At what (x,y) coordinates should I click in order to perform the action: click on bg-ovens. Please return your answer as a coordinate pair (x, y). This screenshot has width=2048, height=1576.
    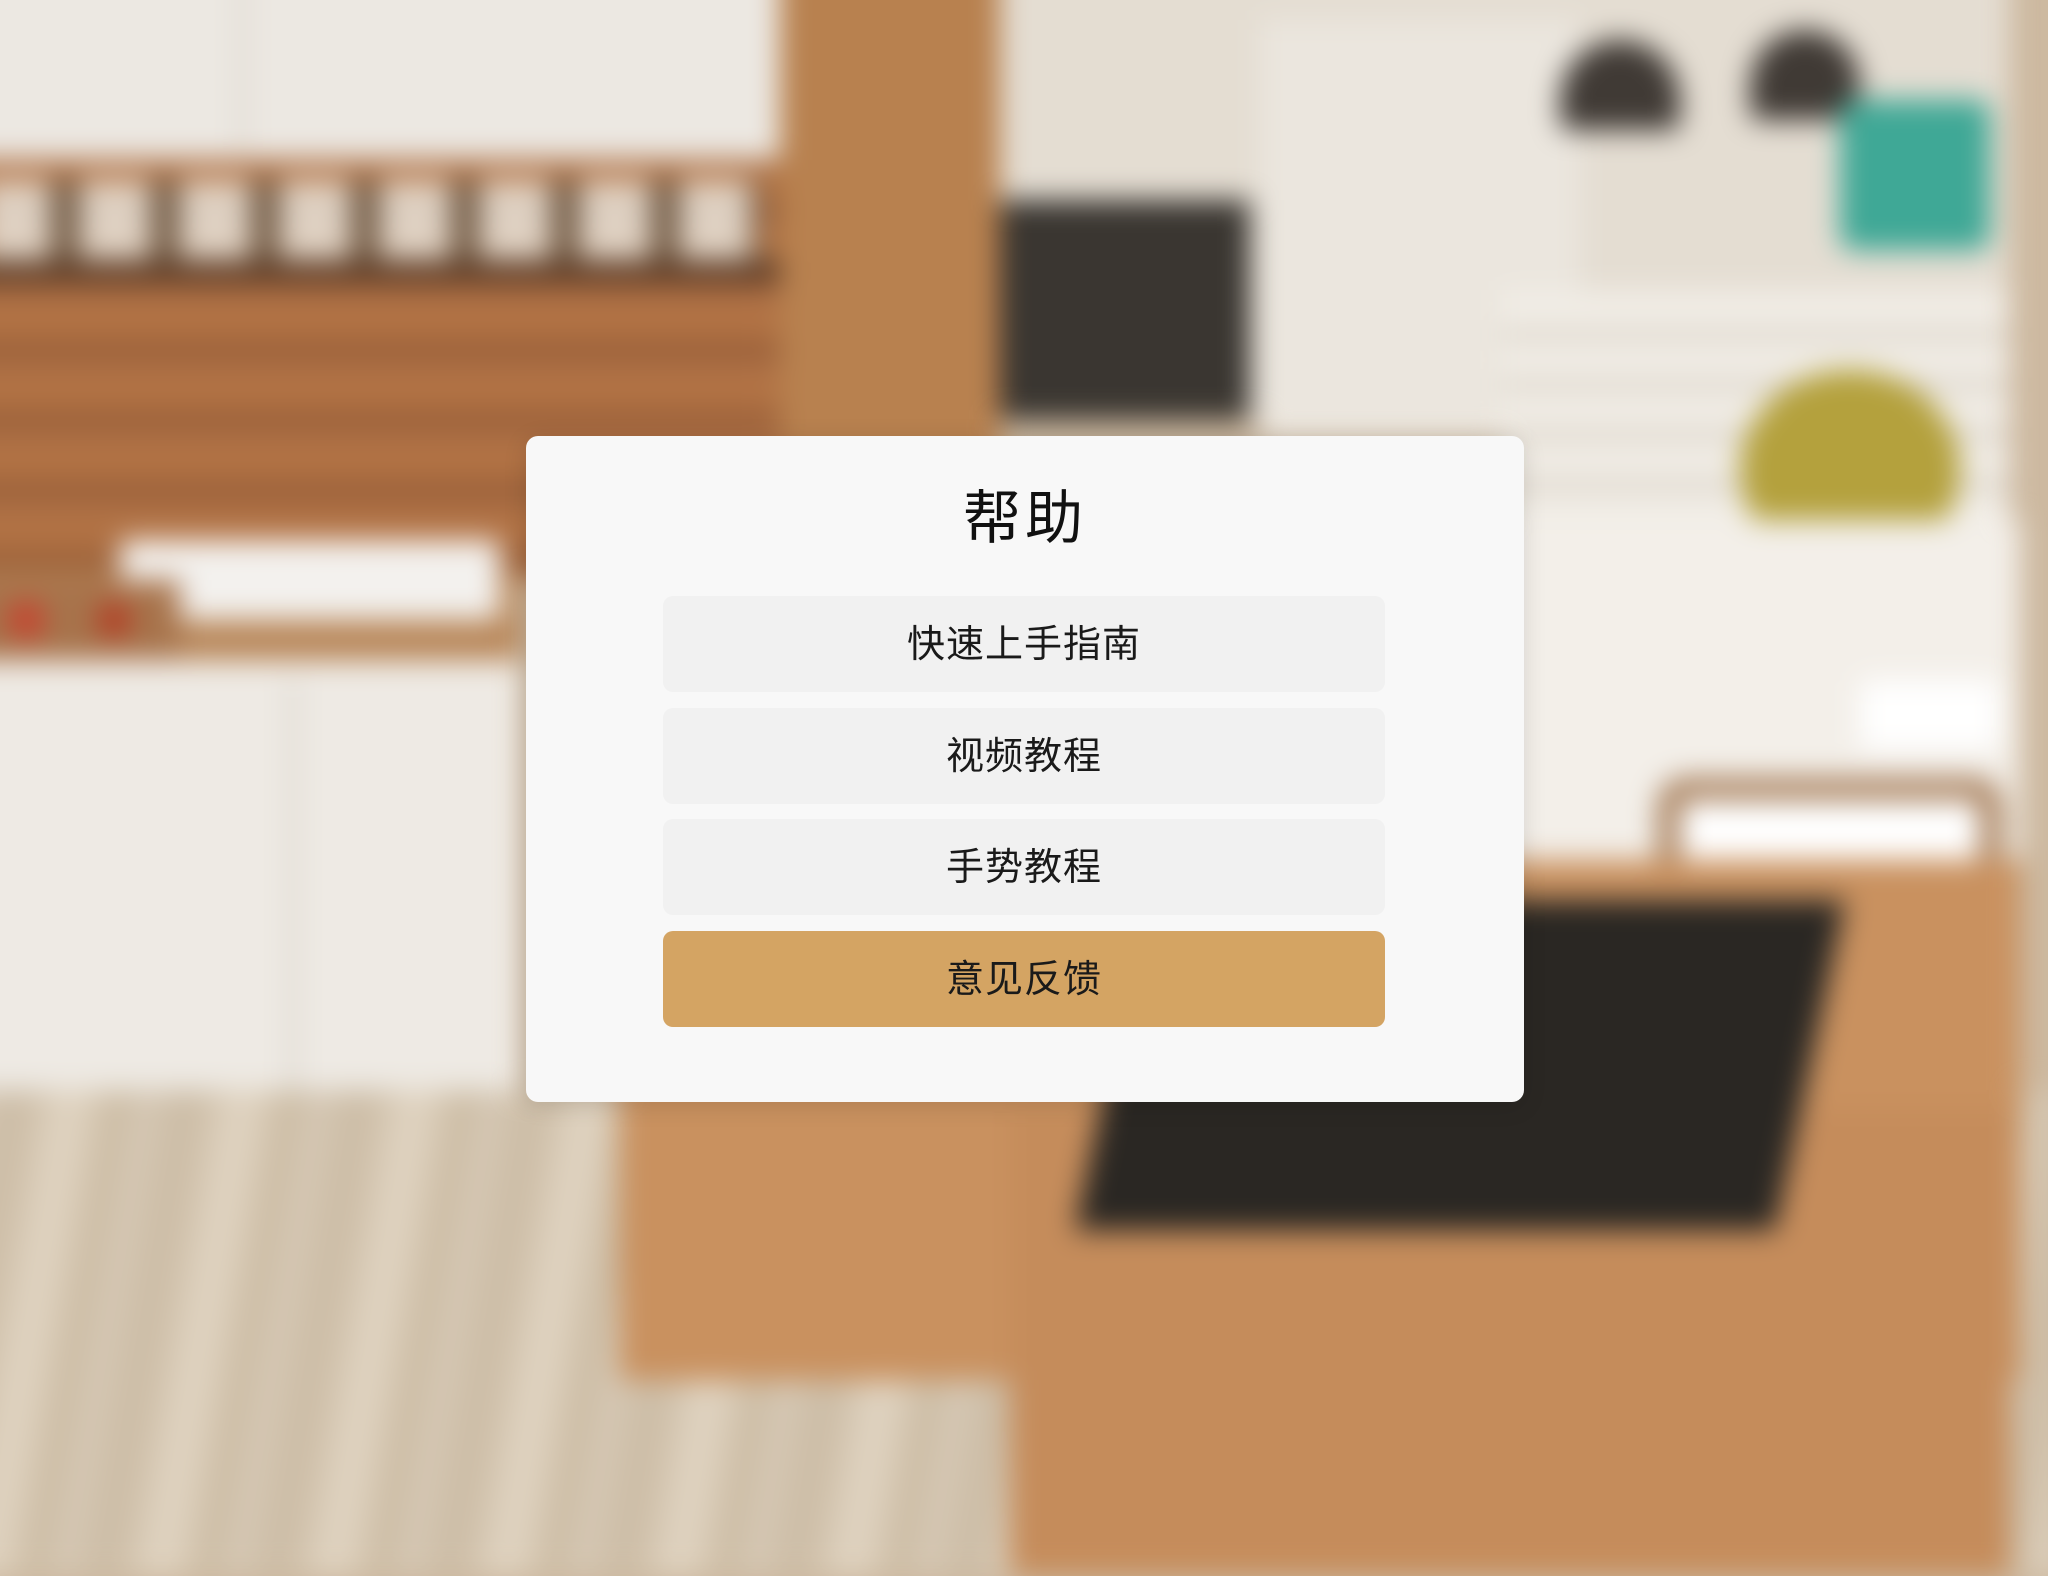
    Looking at the image, I should click on (1125, 310).